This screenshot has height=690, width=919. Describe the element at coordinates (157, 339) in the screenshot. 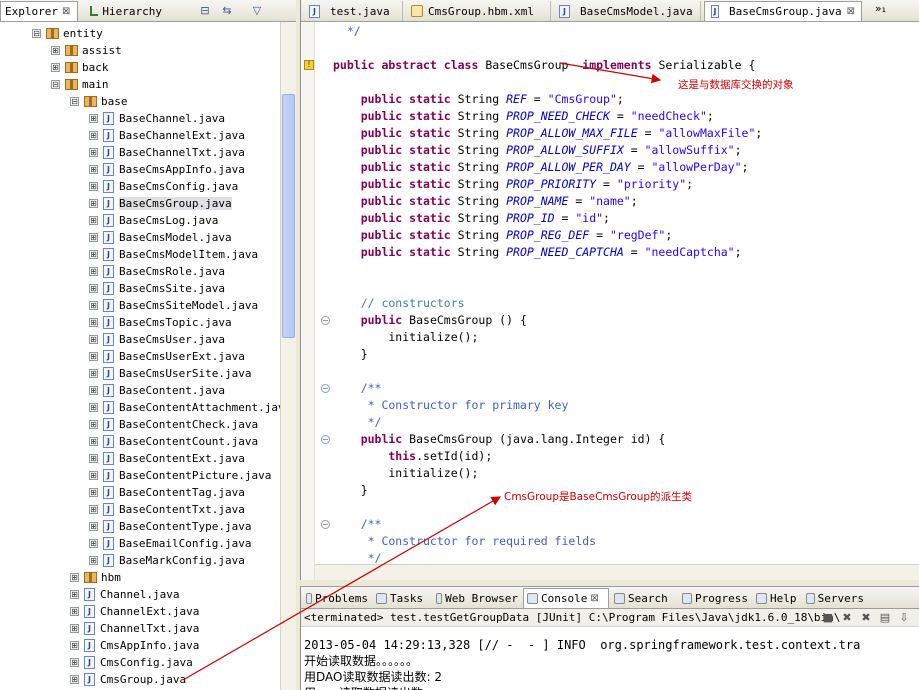

I see `tree-item: ⊞ J BaseCmsUser.java` at that location.